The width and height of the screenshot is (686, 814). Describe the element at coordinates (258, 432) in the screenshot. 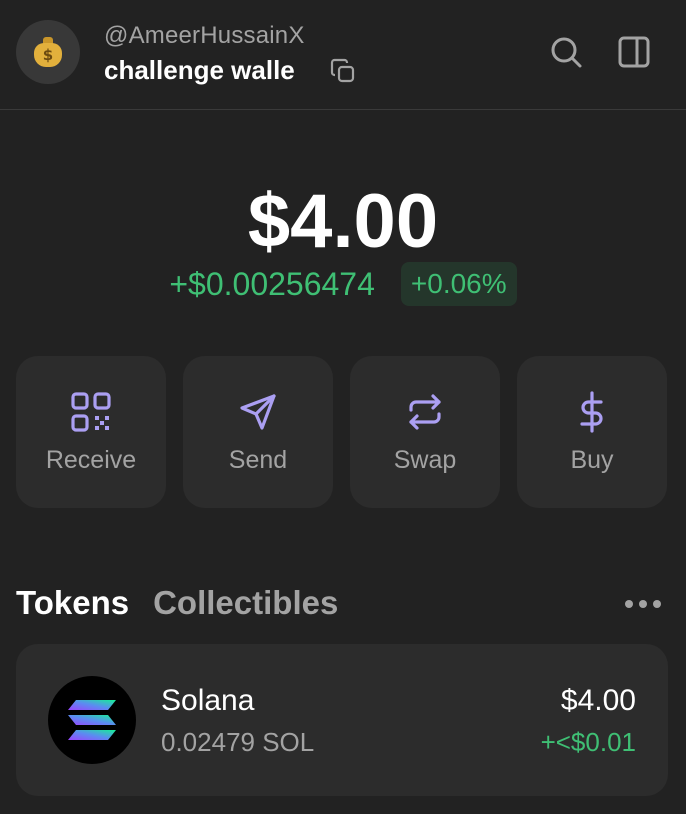

I see `send-button: Send` at that location.